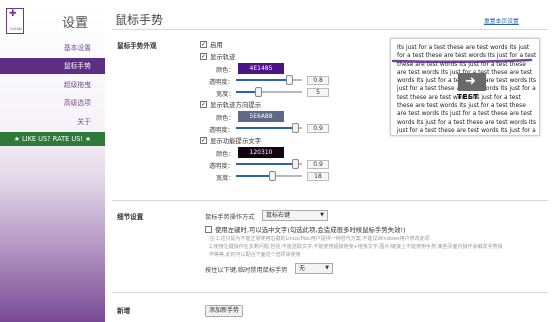 Image resolution: width=560 pixels, height=322 pixels. I want to click on text-width-slider, so click(269, 176).